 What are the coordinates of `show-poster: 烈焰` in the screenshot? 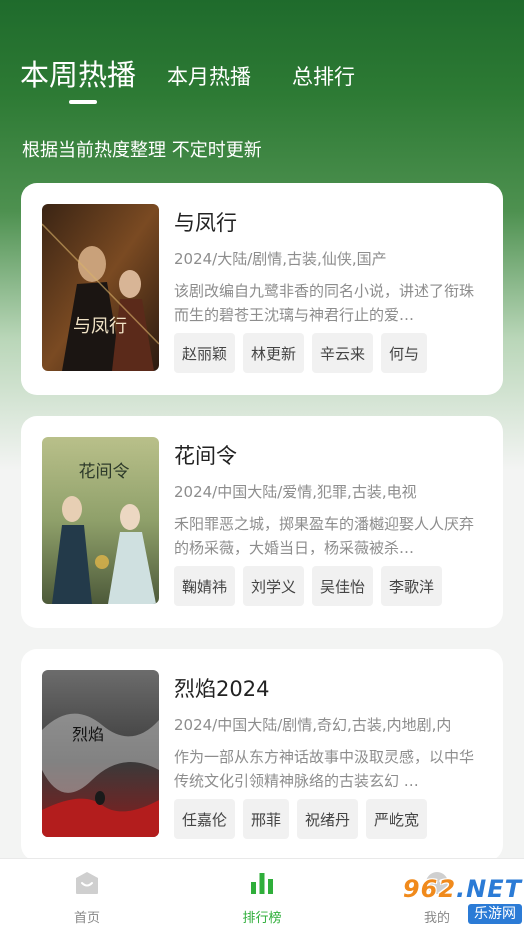 It's located at (100, 753).